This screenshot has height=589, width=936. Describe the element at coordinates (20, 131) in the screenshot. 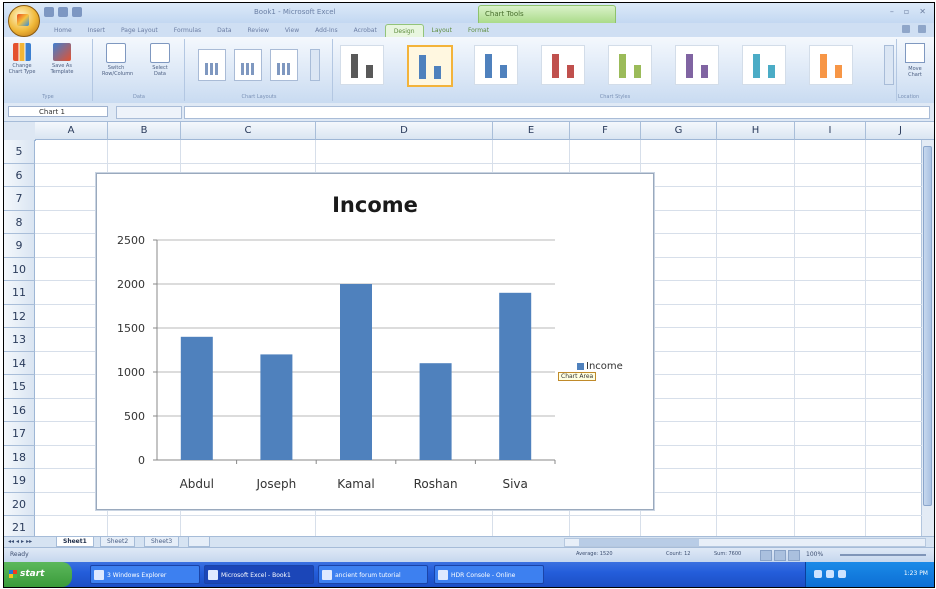

I see `select-all-corner` at that location.